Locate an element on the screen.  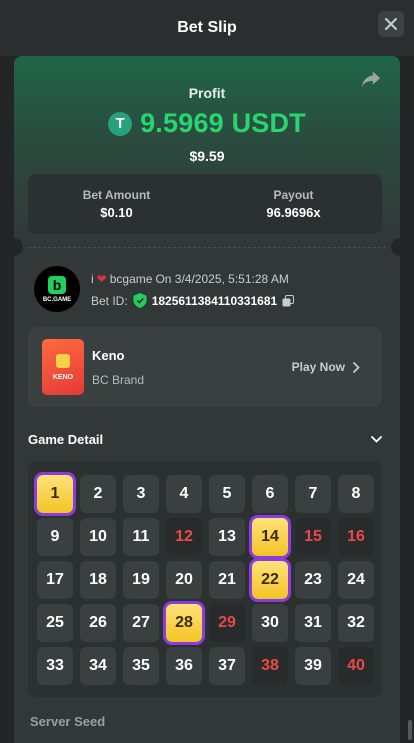
close-icon is located at coordinates (391, 24).